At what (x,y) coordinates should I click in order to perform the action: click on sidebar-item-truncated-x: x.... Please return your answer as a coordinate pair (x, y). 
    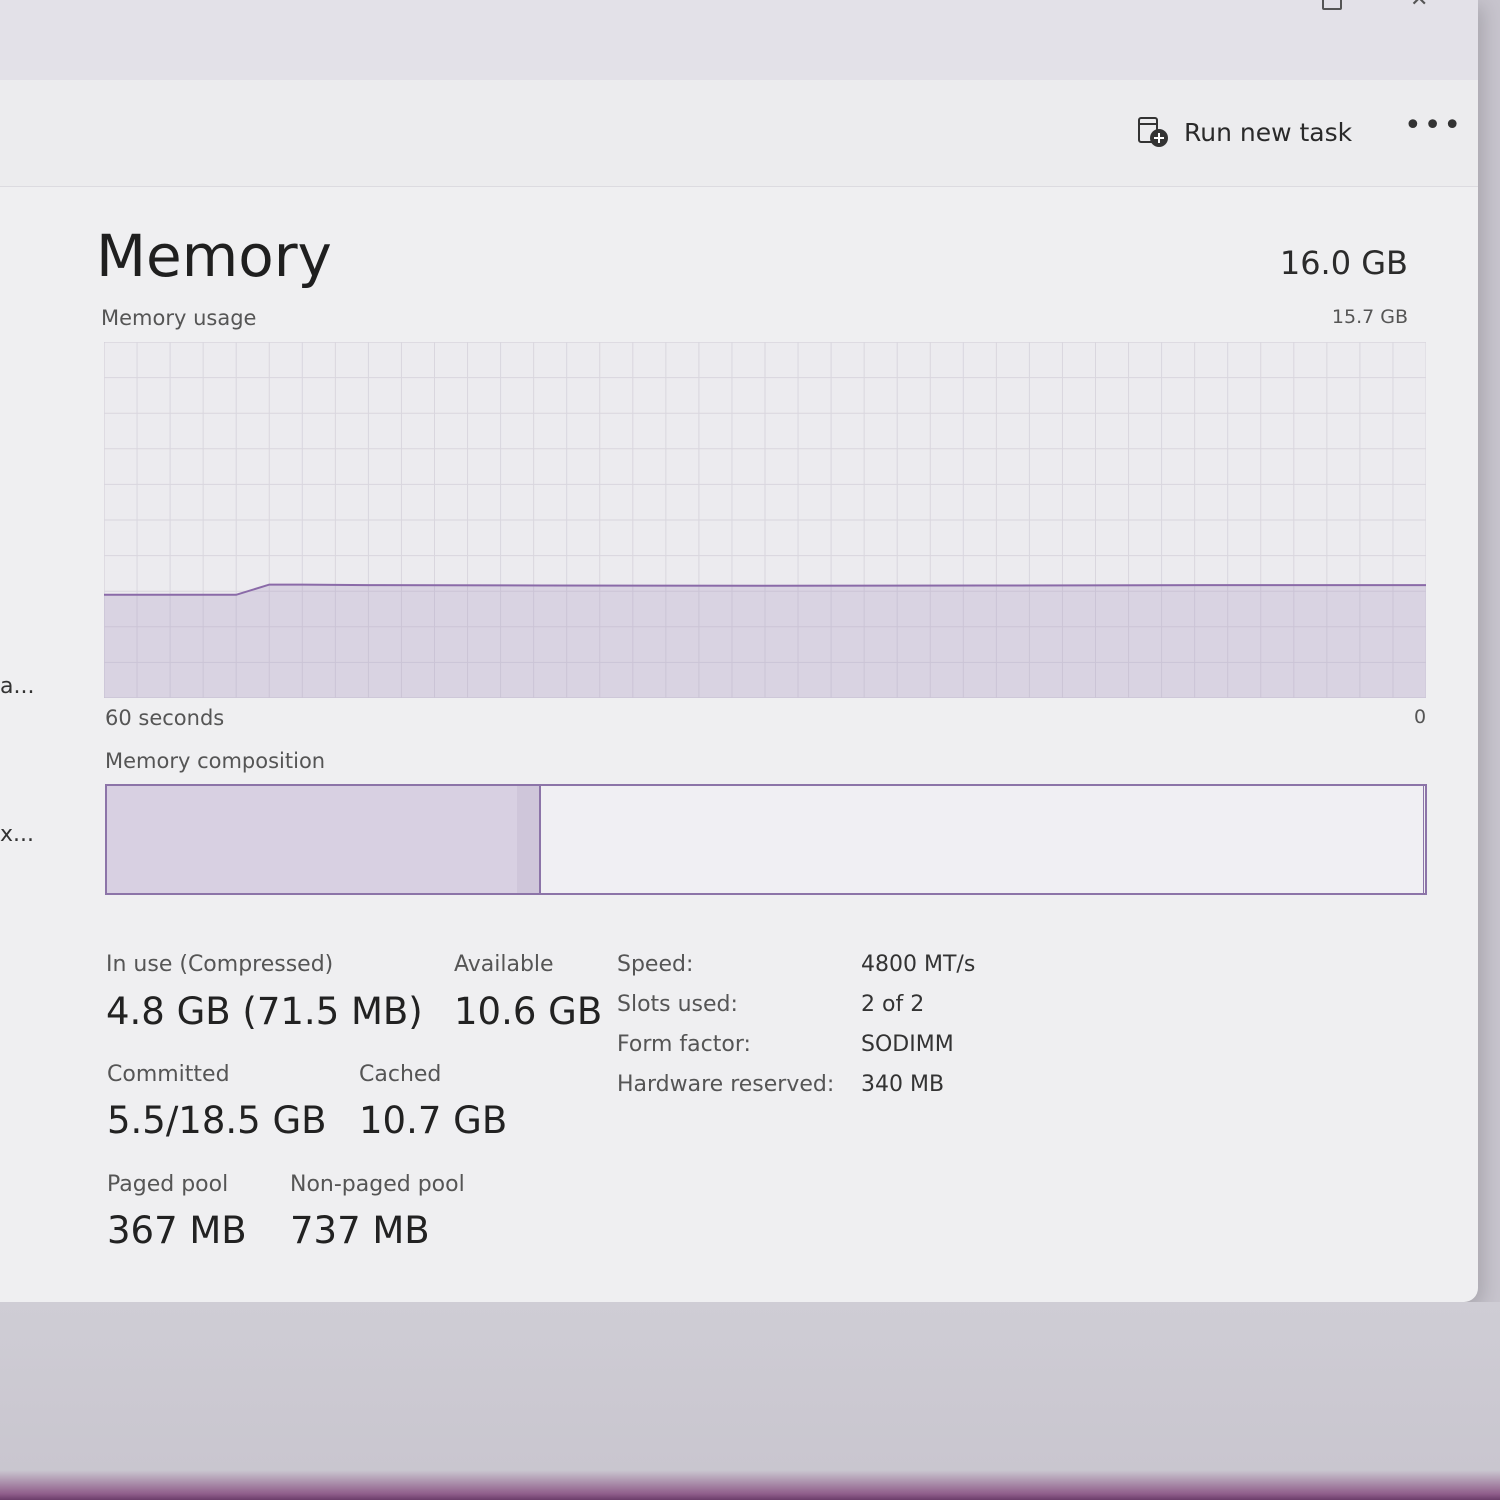
    Looking at the image, I should click on (17, 834).